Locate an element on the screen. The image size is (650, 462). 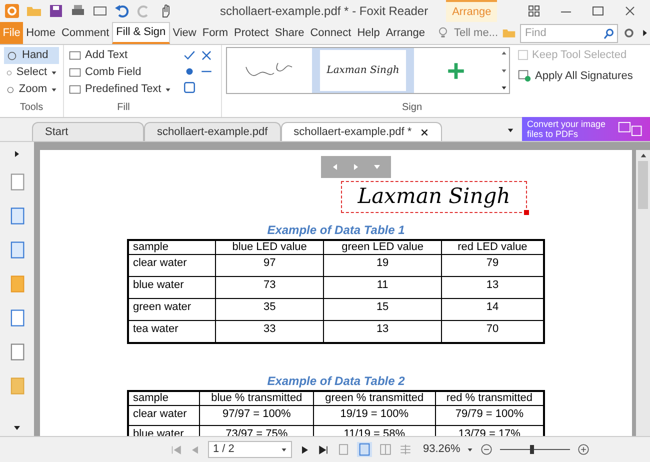
group-label: Sign is located at coordinates (413, 108).